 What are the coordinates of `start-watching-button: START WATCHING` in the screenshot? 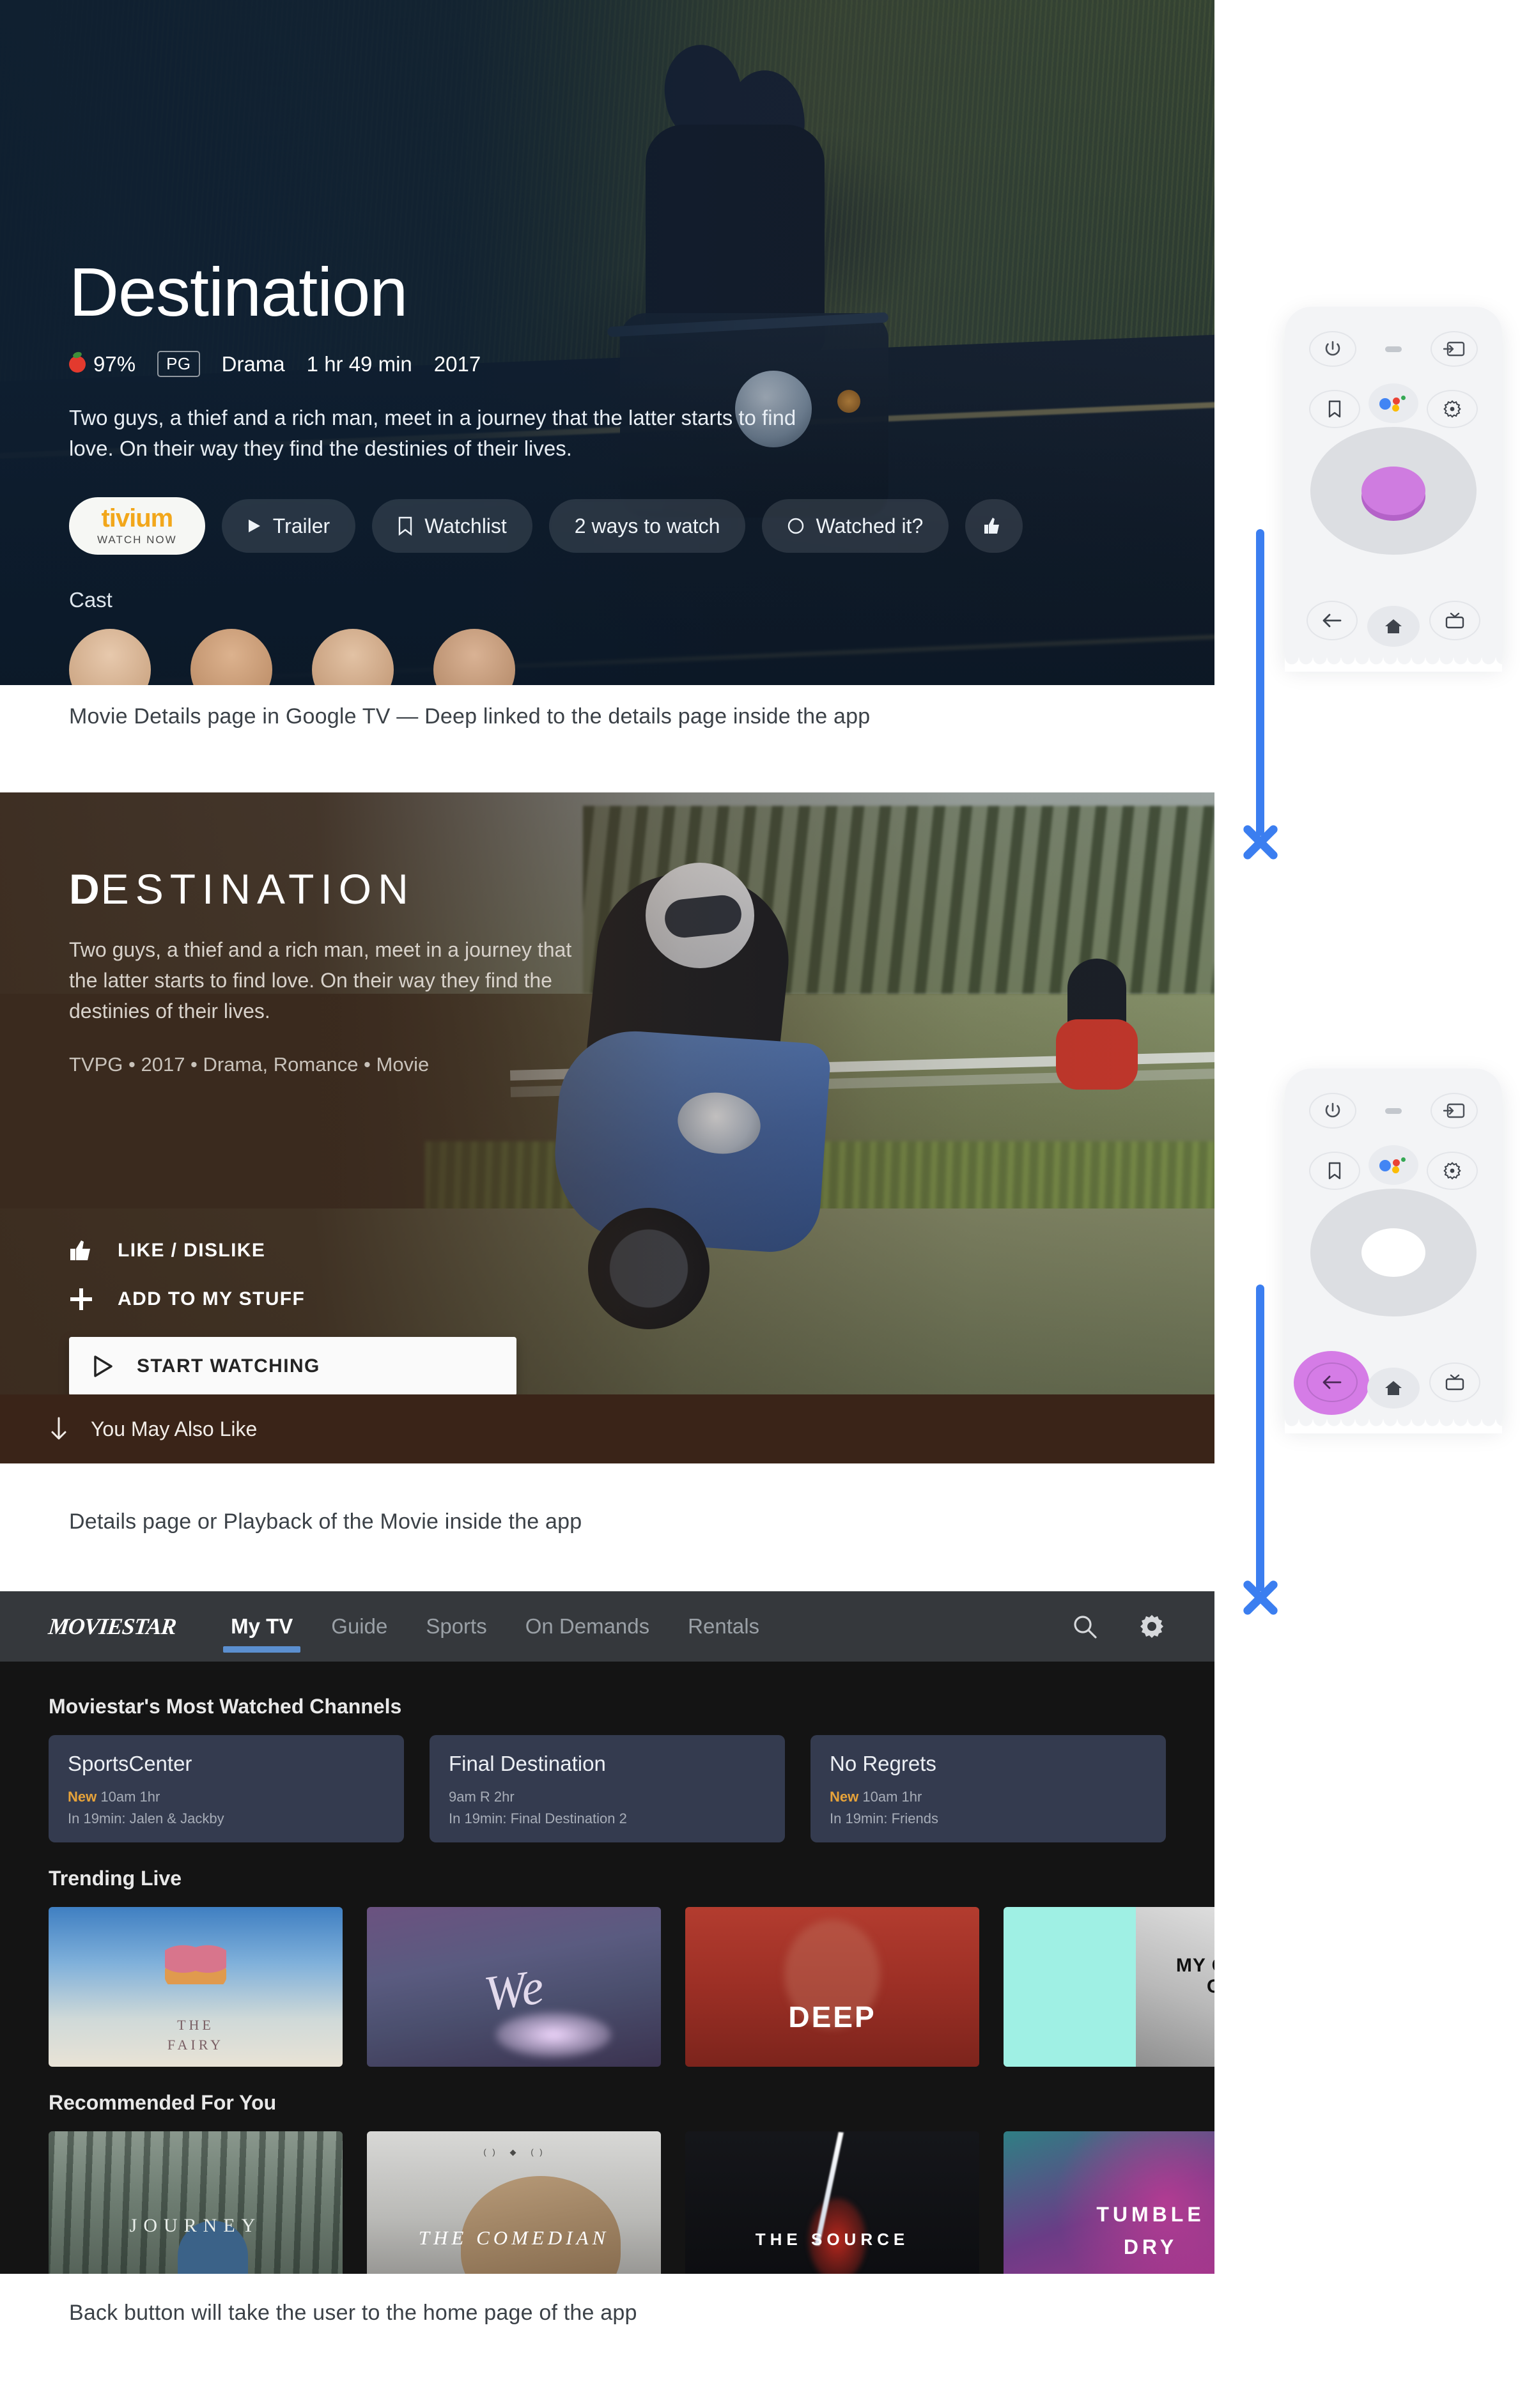 It's located at (292, 1366).